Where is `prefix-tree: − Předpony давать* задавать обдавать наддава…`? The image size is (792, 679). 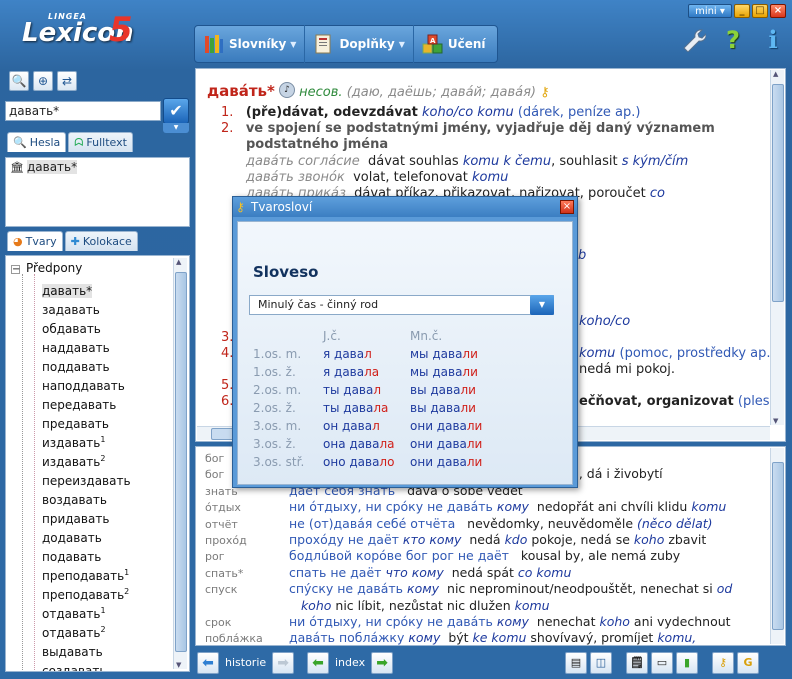 prefix-tree: − Předpony давать* задавать обдавать наддава… is located at coordinates (97, 463).